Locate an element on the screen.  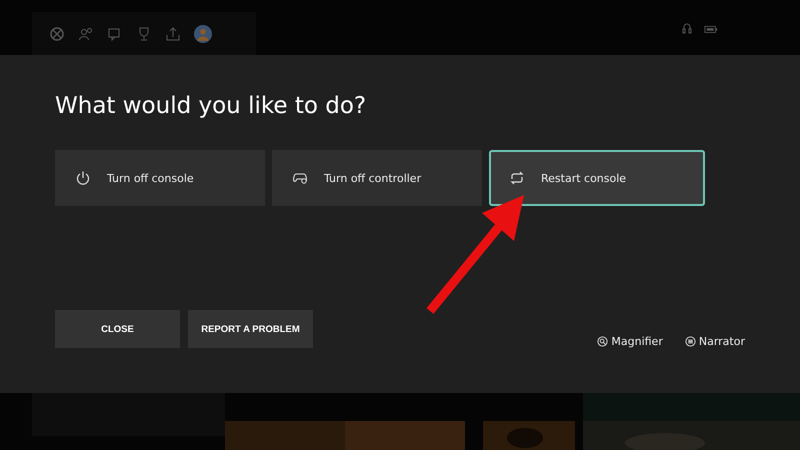
narrator-icon is located at coordinates (690, 341).